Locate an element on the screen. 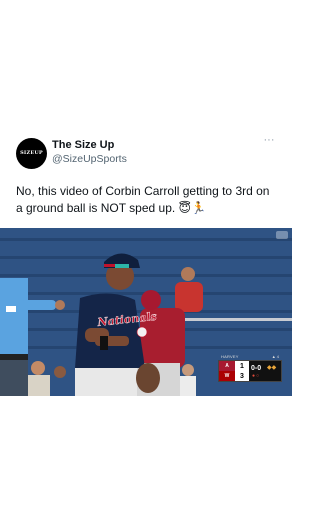  team-logo: A is located at coordinates (227, 366).